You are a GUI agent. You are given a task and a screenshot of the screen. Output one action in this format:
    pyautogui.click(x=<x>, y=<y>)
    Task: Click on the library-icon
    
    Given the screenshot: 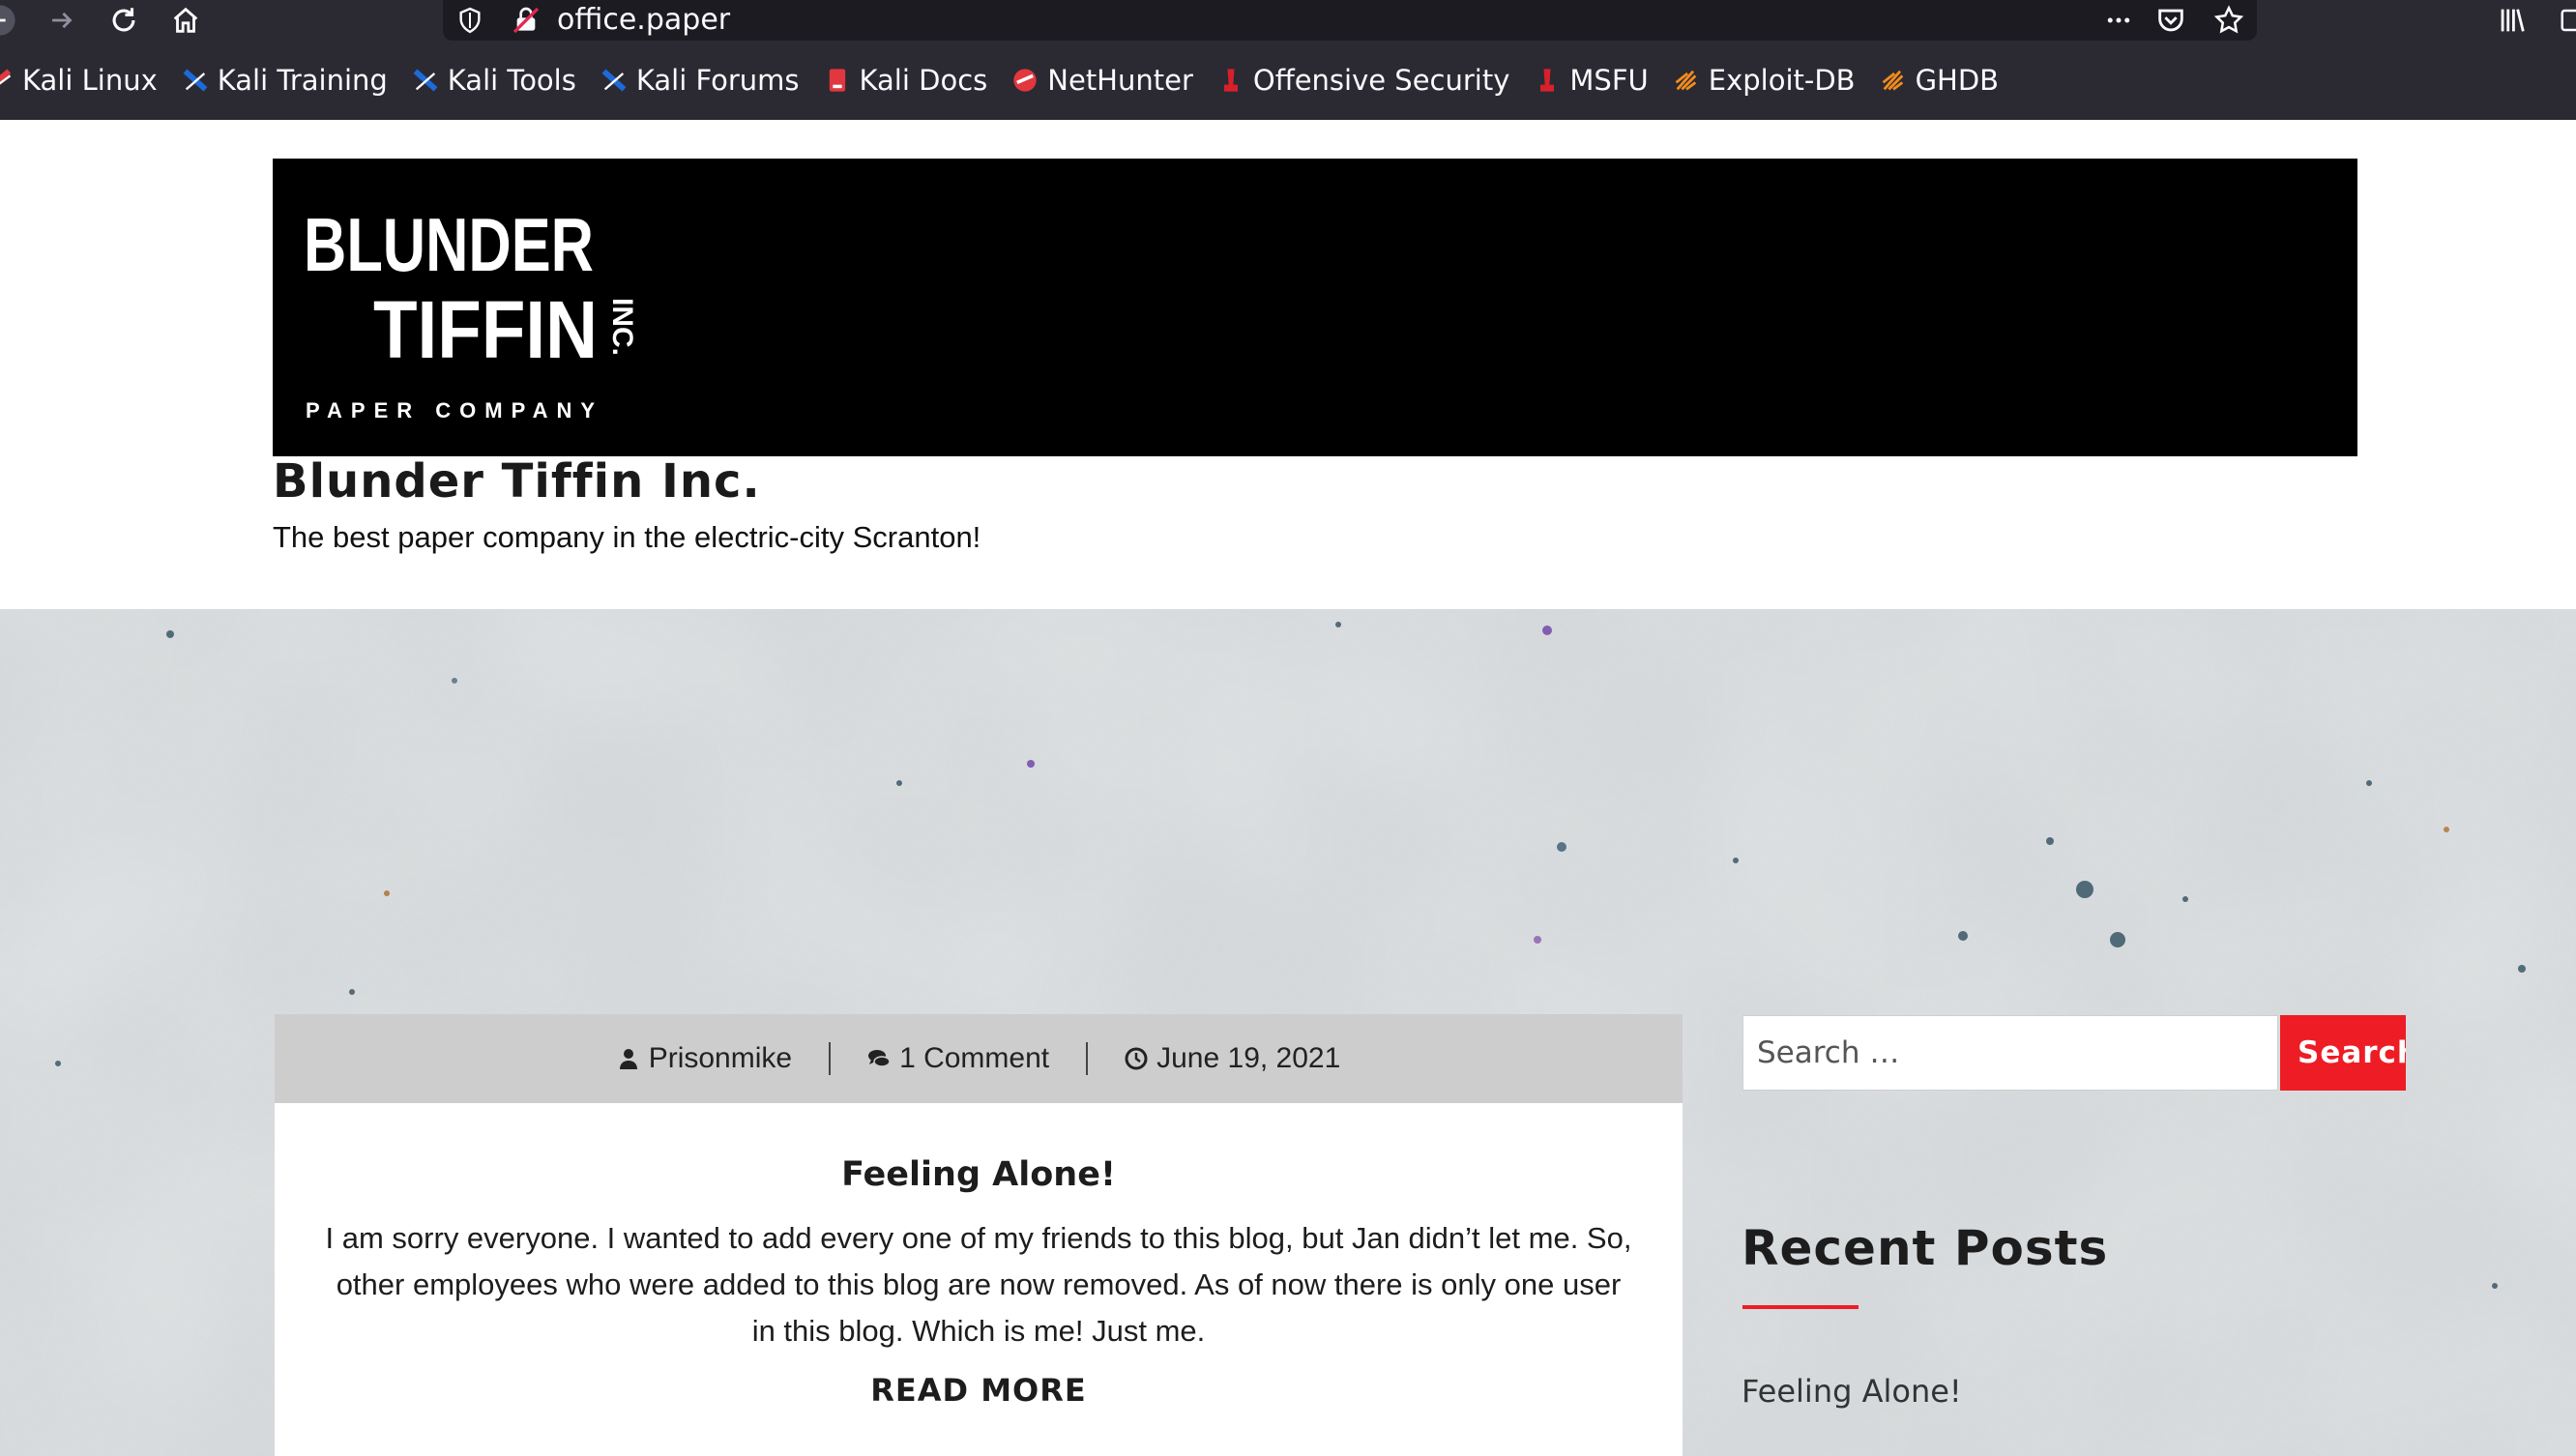 What is the action you would take?
    pyautogui.click(x=2512, y=21)
    